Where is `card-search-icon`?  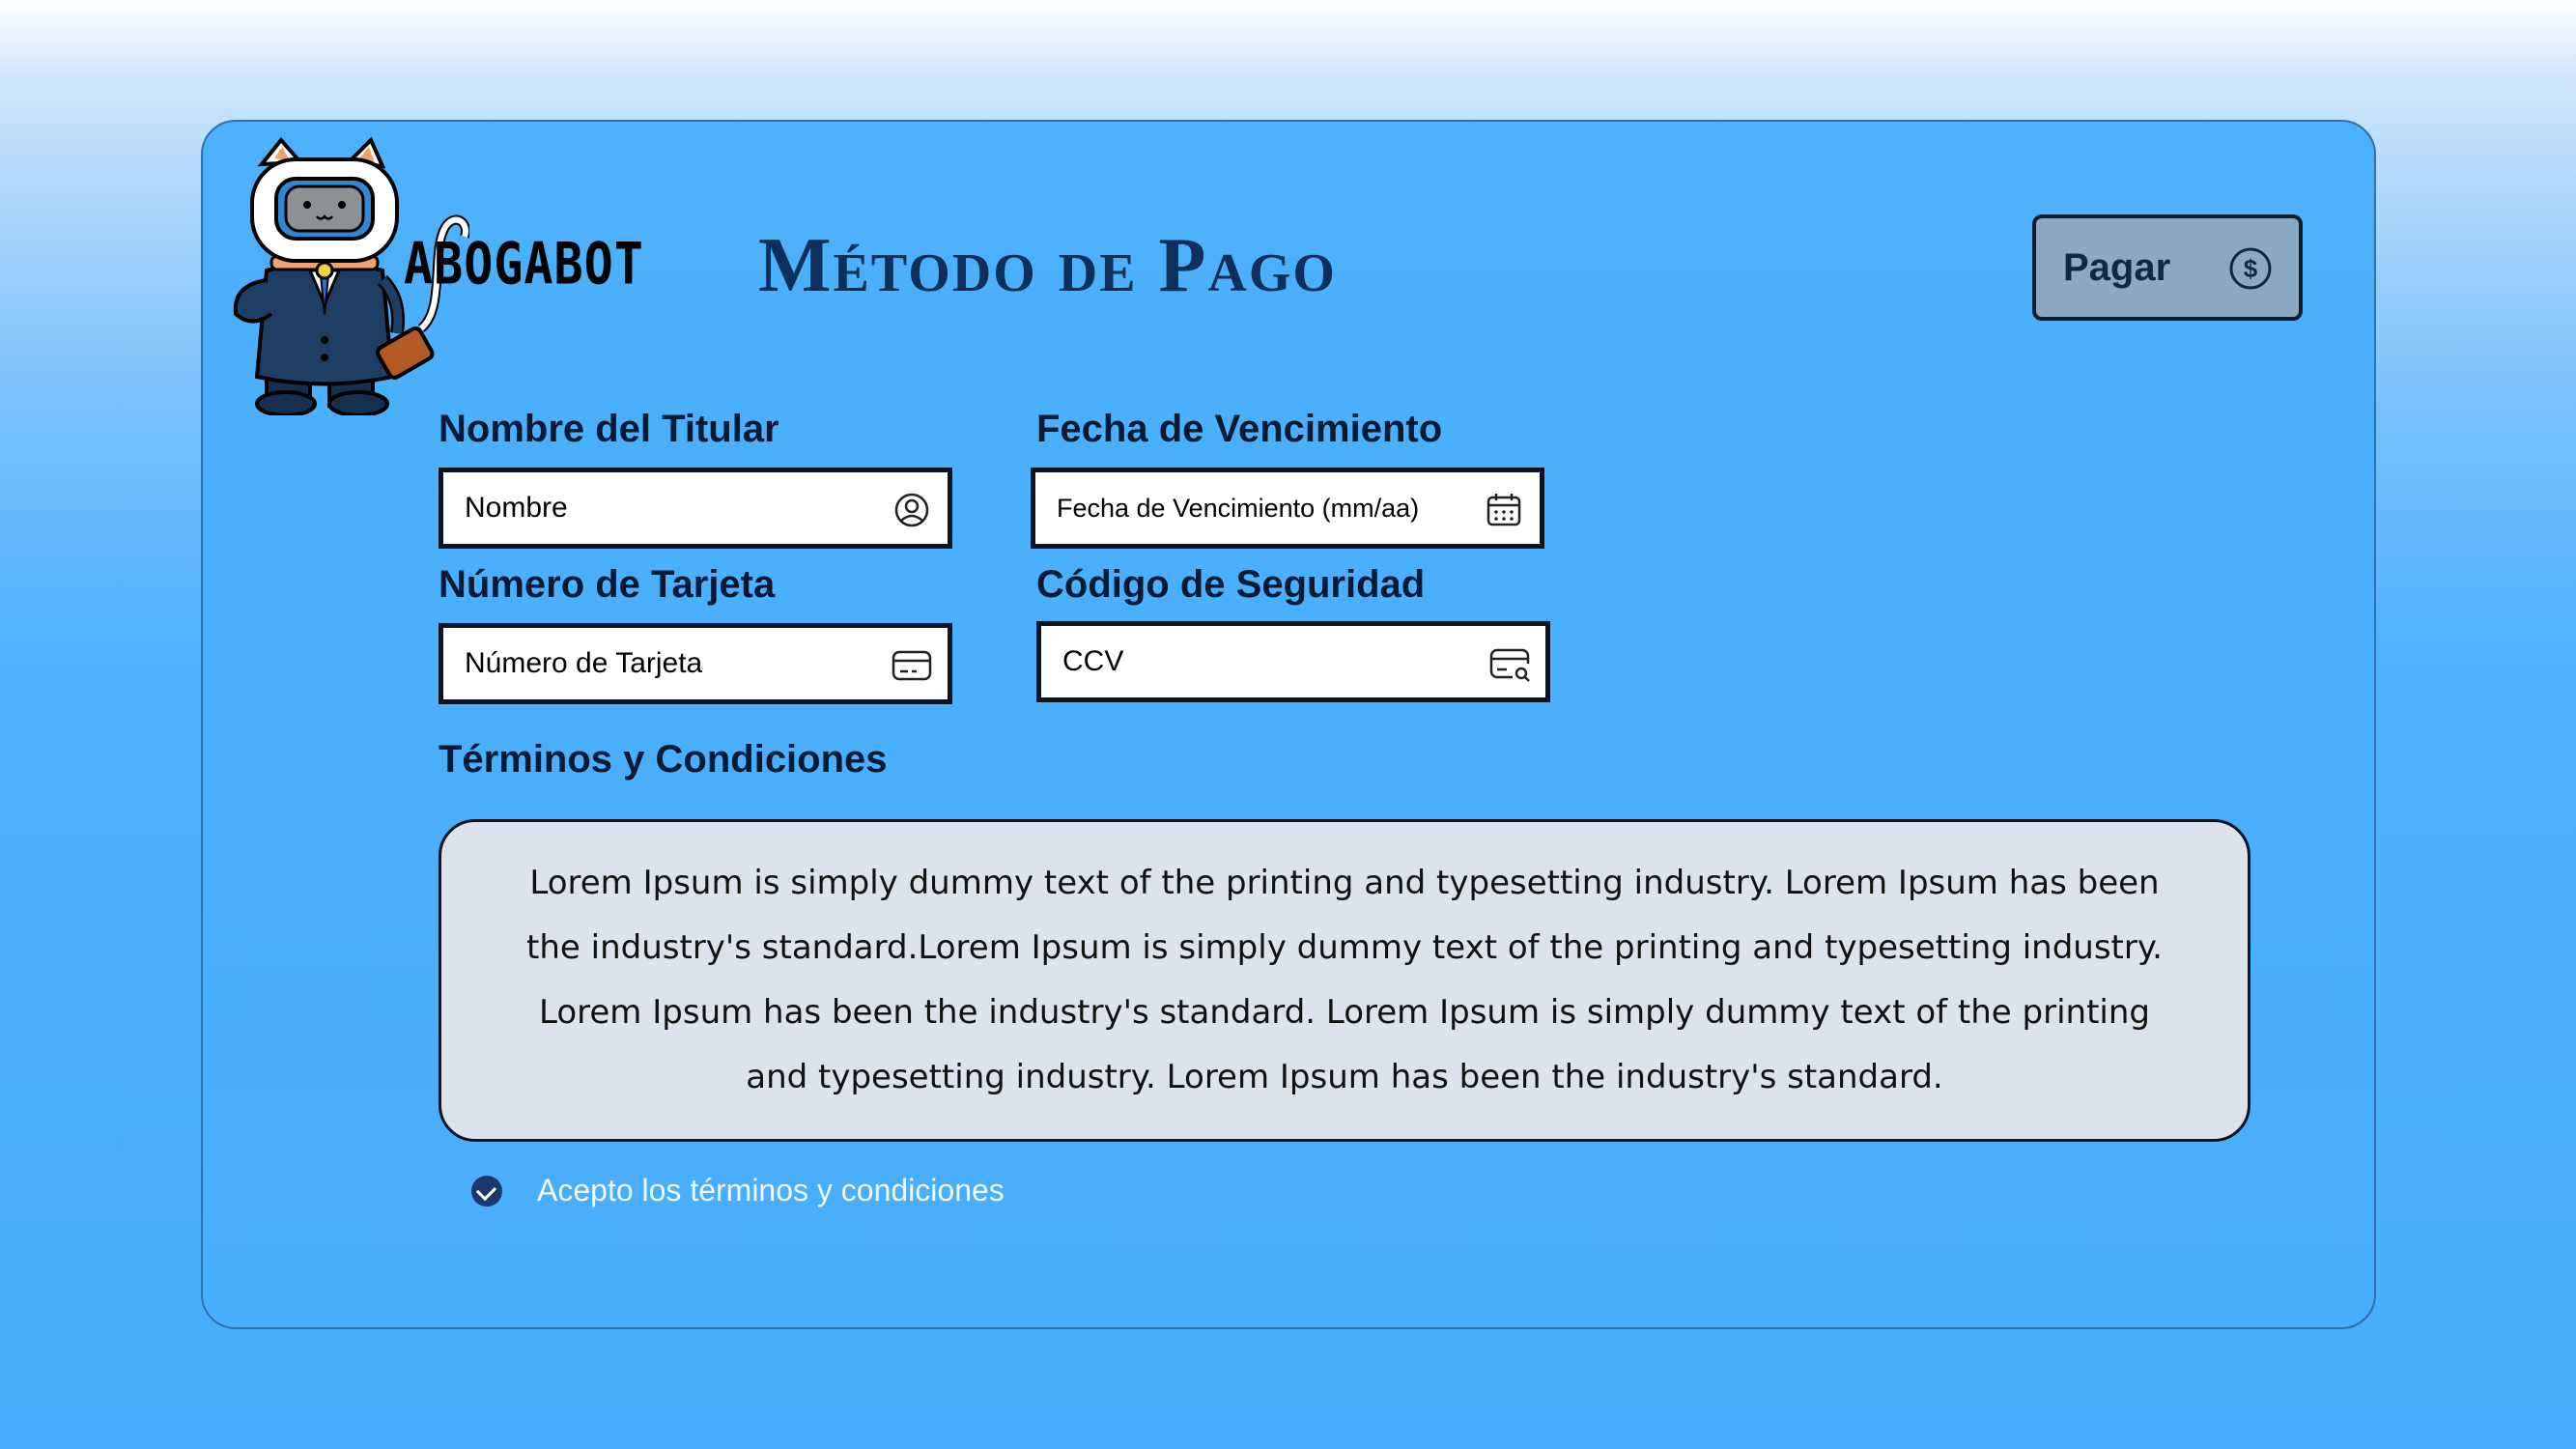
card-search-icon is located at coordinates (1509, 665).